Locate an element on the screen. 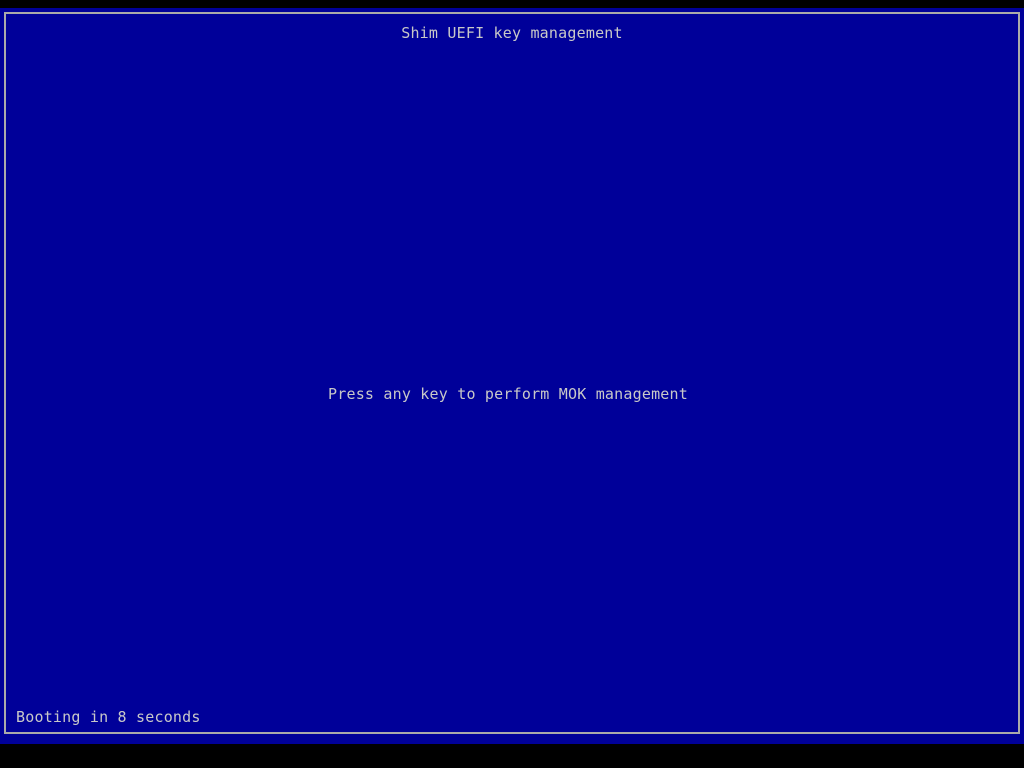 This screenshot has width=1024, height=768. window-title: Shim UEFI key management is located at coordinates (512, 33).